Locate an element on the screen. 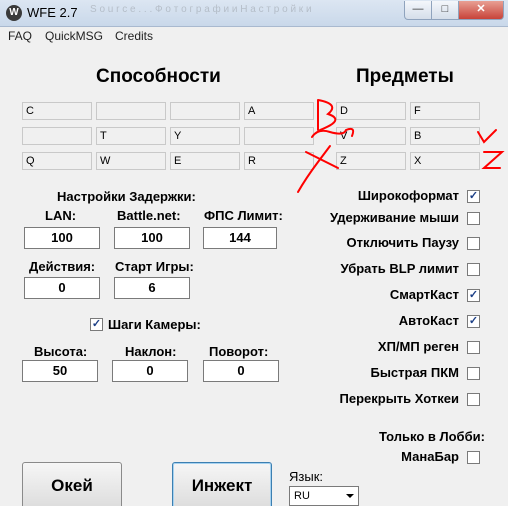  item-slot: V is located at coordinates (371, 136).